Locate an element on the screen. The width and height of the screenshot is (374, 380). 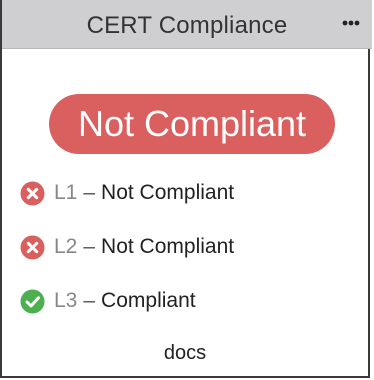
level-code: L2 is located at coordinates (66, 246).